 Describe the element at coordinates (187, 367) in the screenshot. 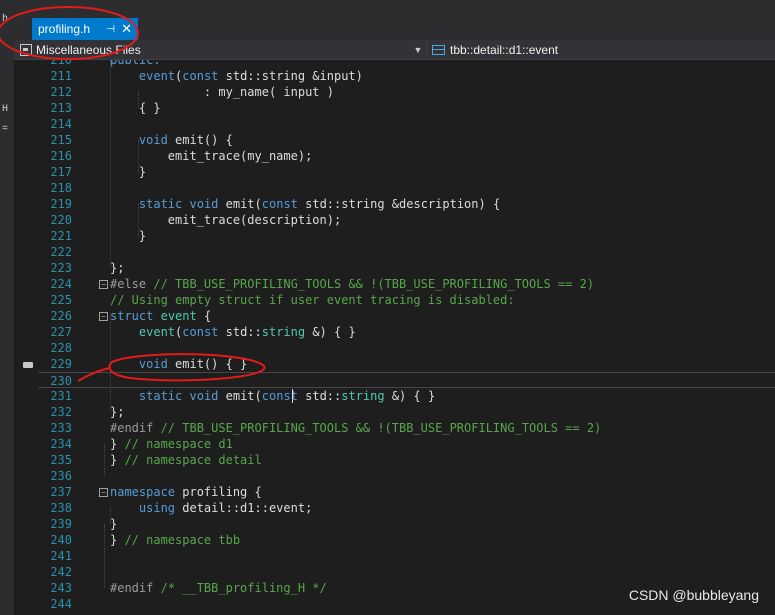

I see `emit-highlight-ellipse` at that location.